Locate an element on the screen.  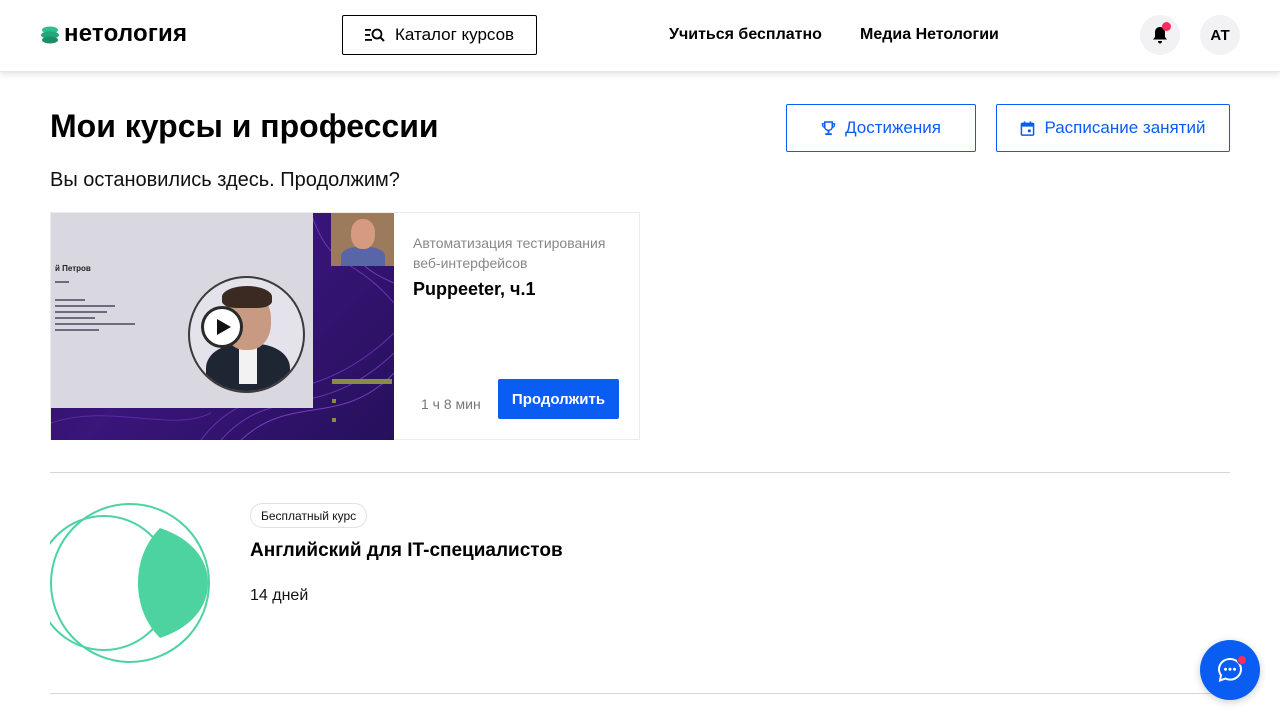
achievements-button: Достижения is located at coordinates (881, 128).